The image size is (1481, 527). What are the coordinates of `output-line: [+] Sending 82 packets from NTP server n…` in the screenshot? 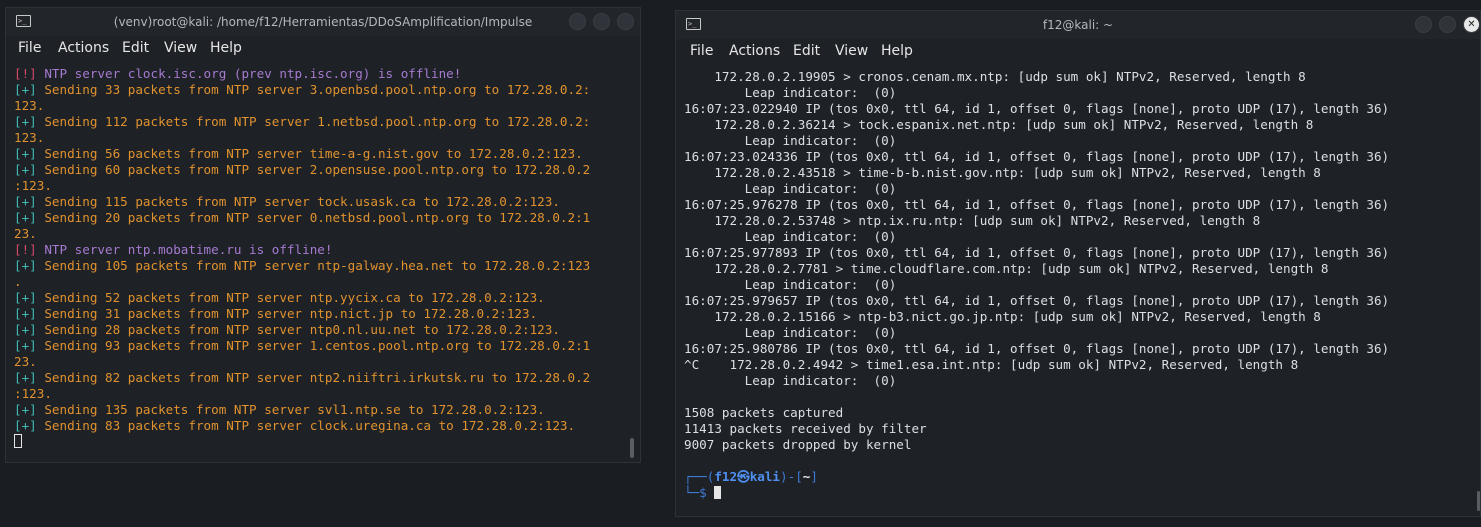 It's located at (323, 378).